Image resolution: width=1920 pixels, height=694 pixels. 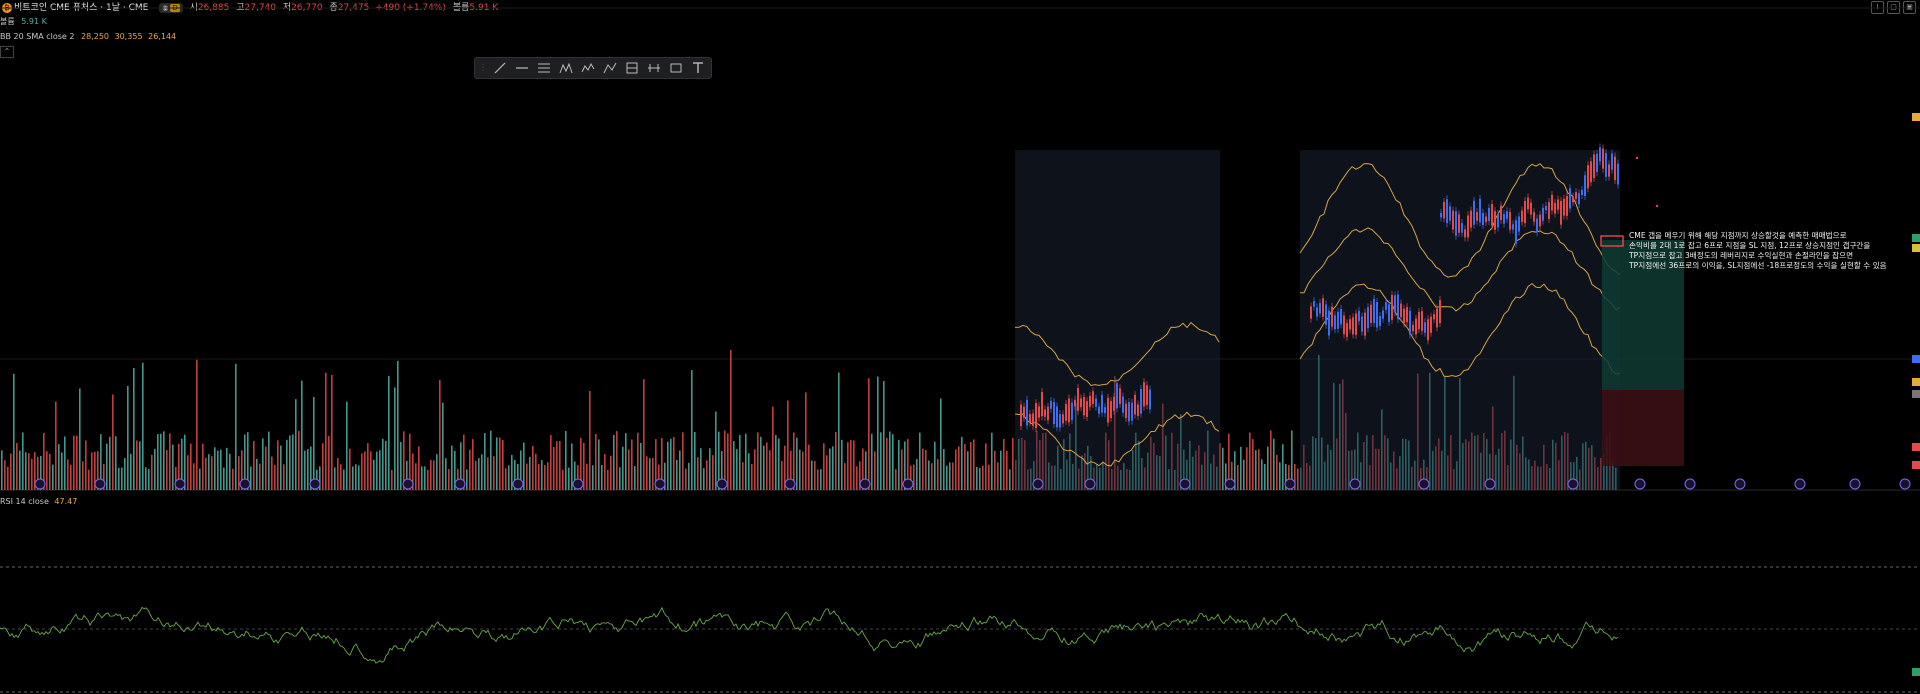 What do you see at coordinates (1117, 320) in the screenshot?
I see `bb-fill` at bounding box center [1117, 320].